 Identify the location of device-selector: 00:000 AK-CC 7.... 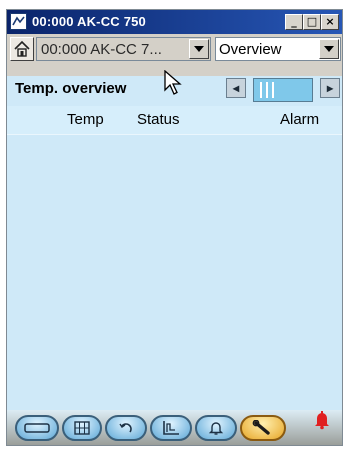
(123, 49).